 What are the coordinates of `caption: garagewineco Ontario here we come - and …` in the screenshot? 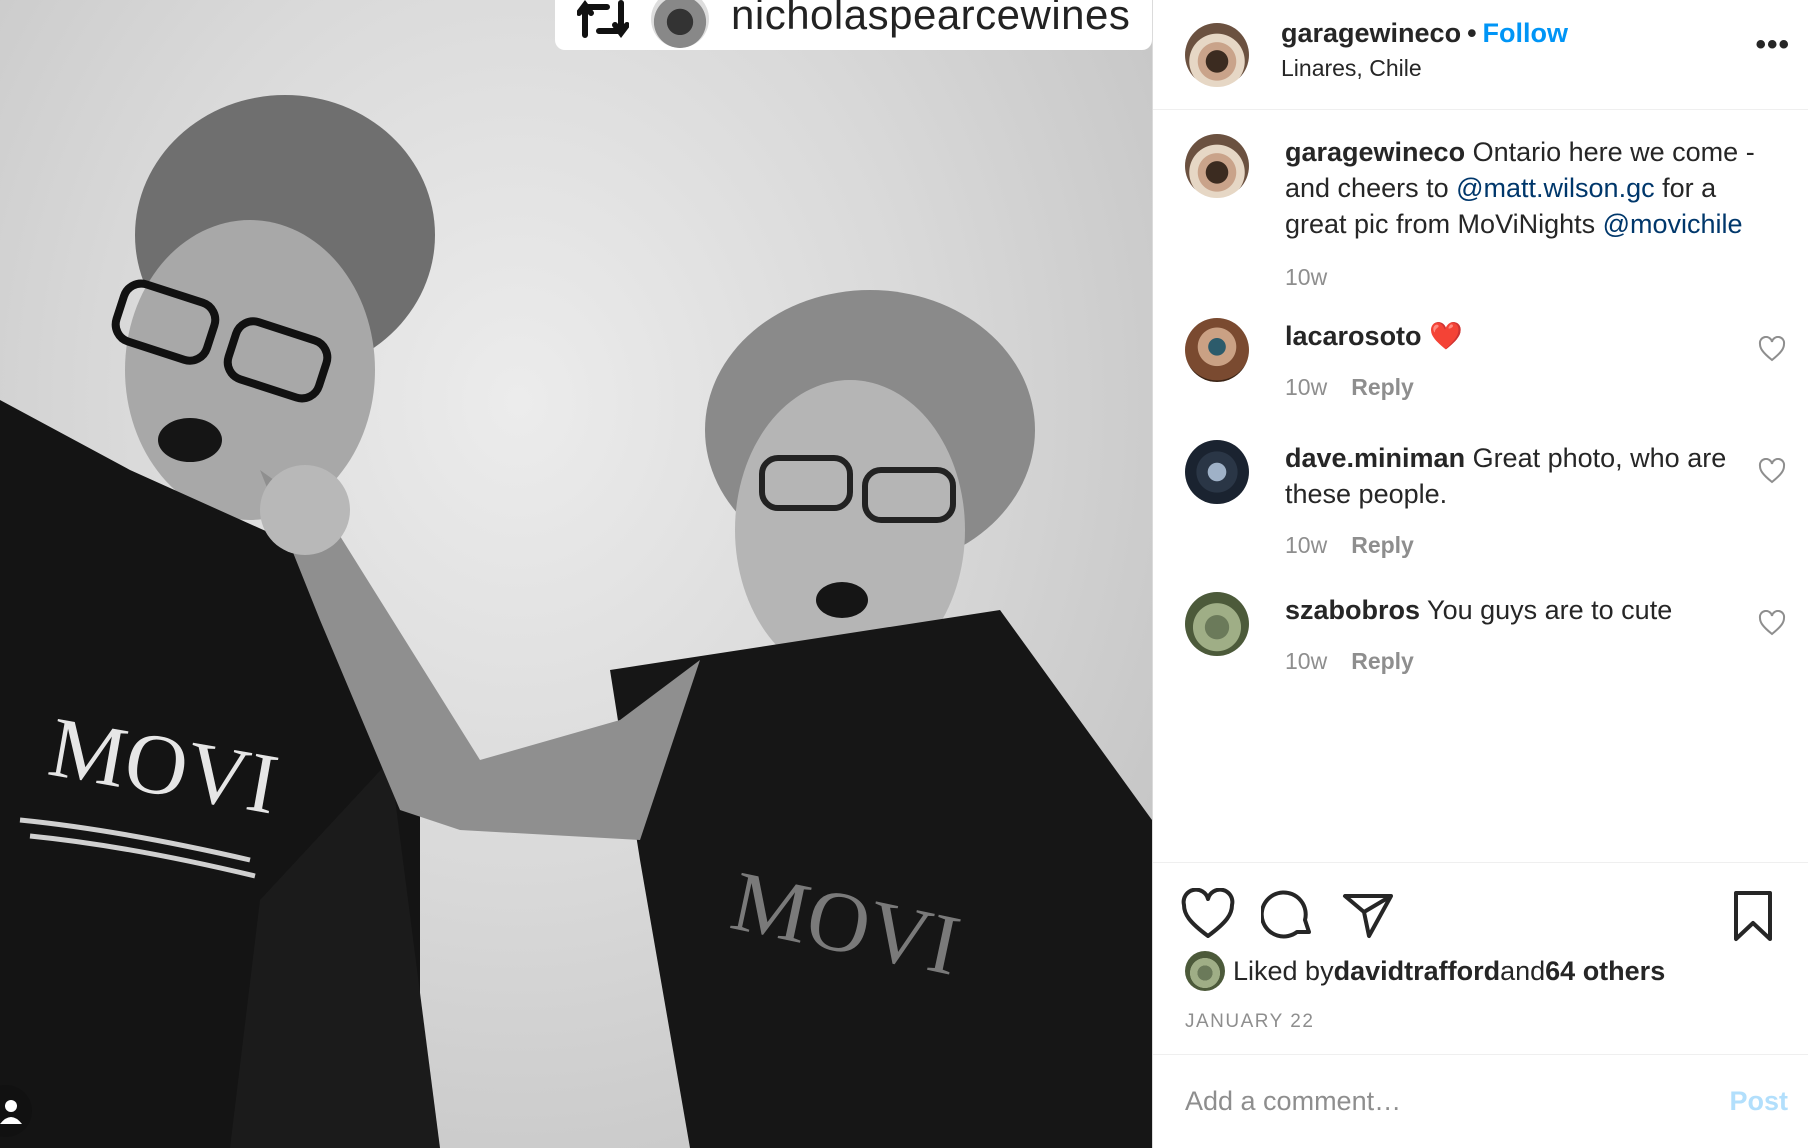 It's located at (1491, 212).